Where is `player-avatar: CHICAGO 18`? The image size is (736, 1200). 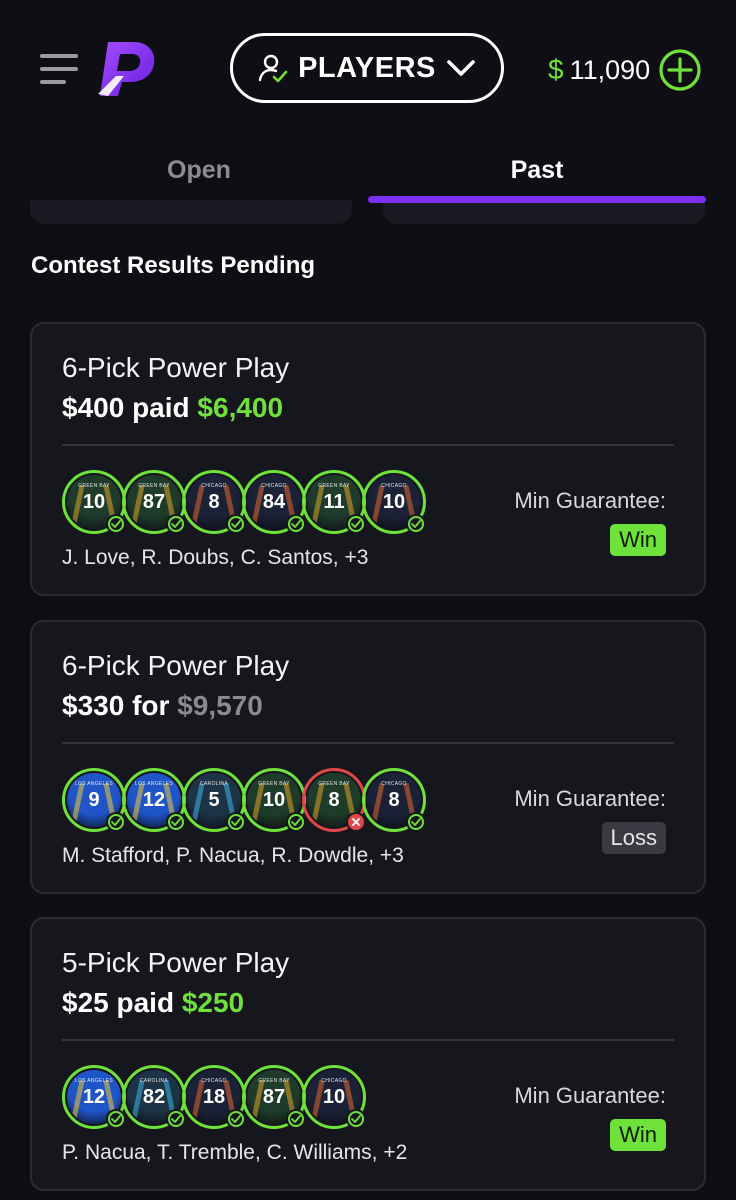
player-avatar: CHICAGO 18 is located at coordinates (214, 1097).